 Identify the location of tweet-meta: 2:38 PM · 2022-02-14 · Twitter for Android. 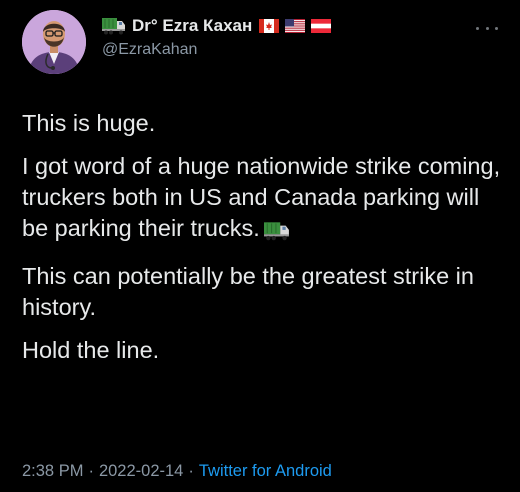
(177, 471).